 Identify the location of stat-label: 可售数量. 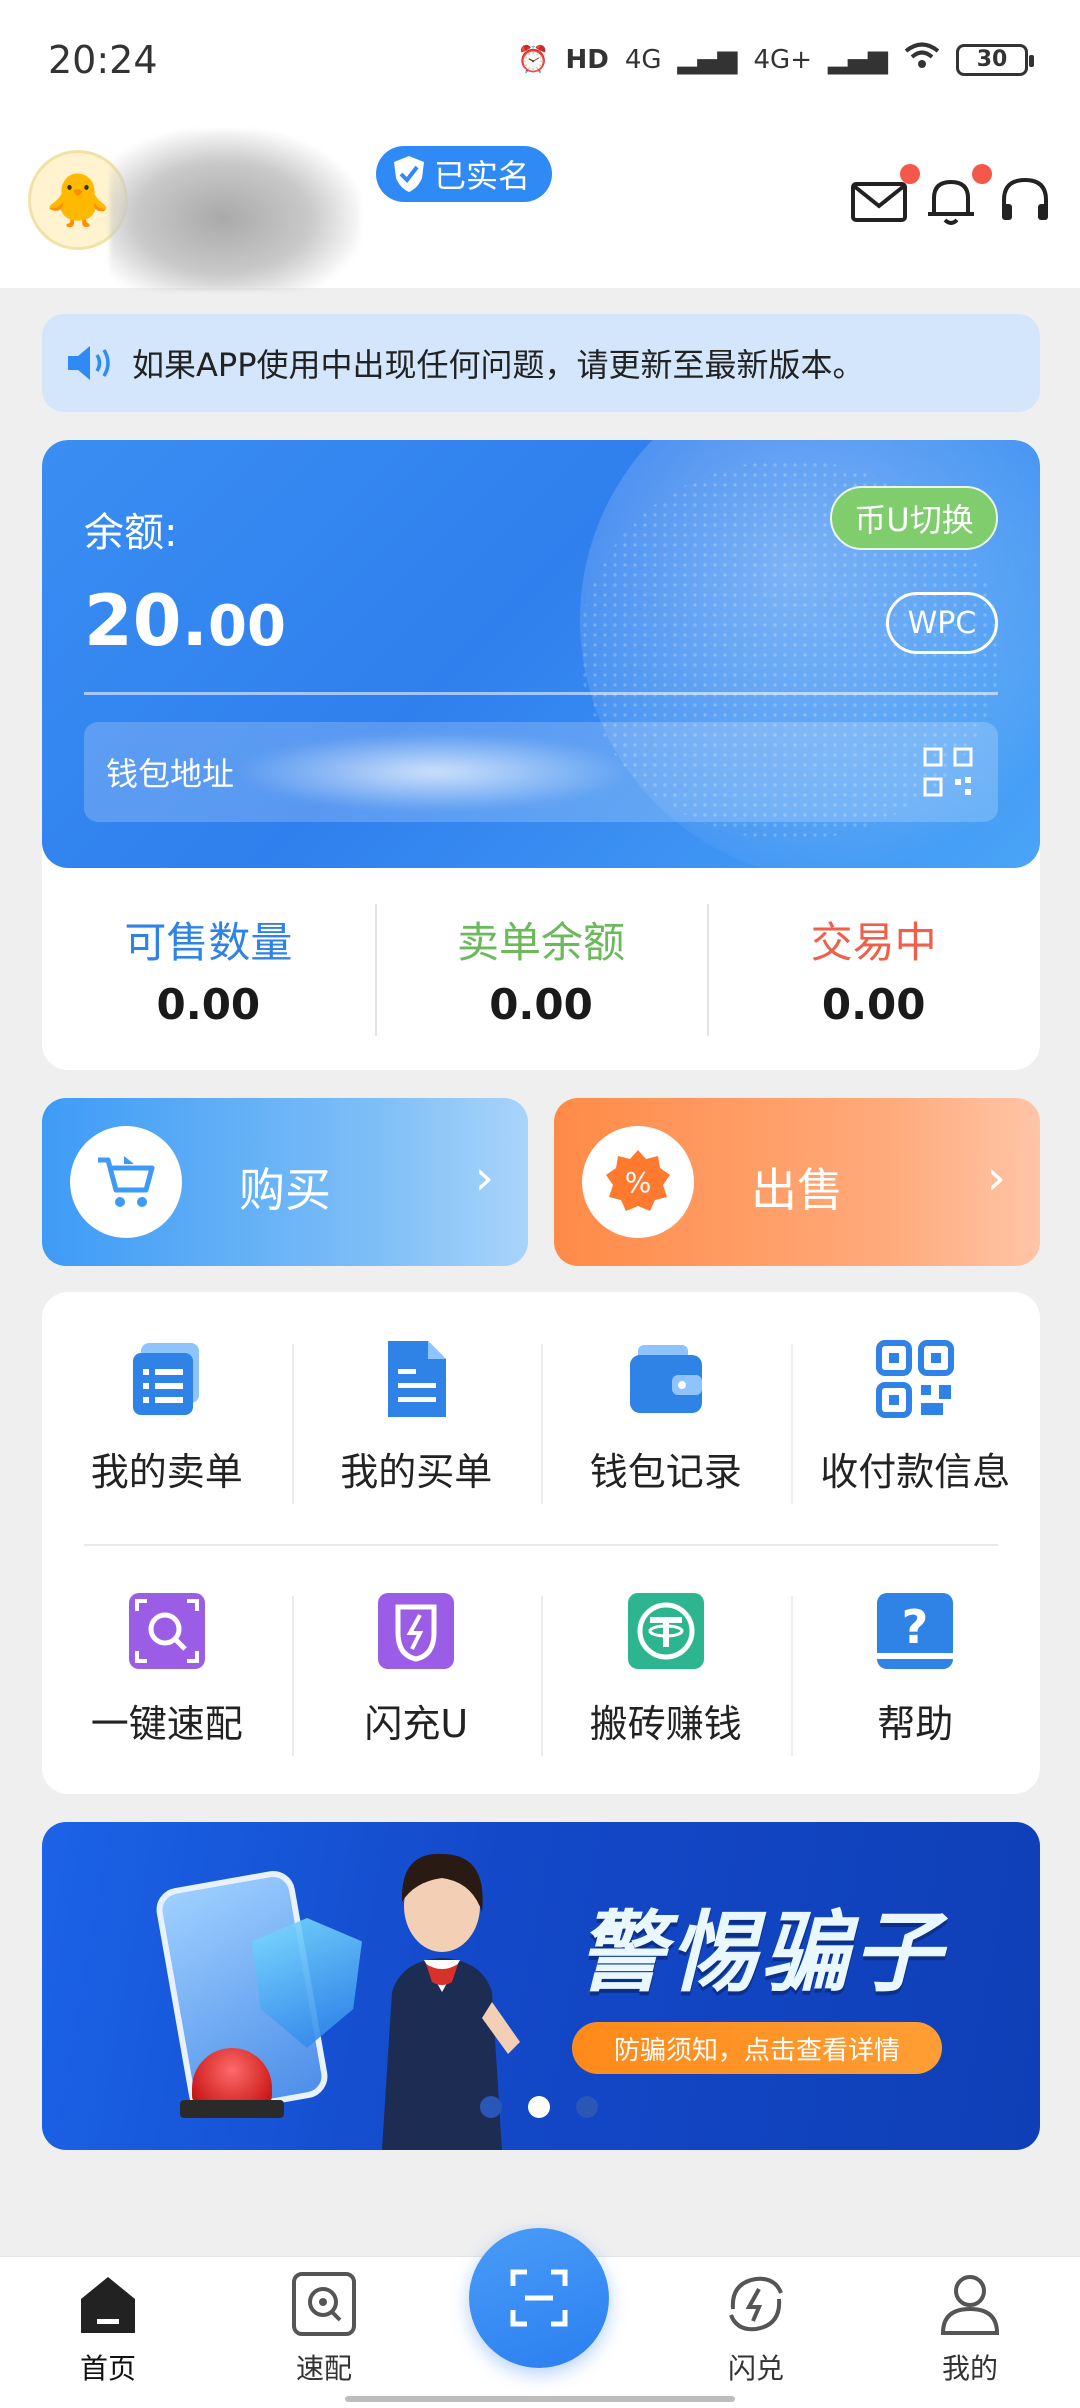
(208, 942).